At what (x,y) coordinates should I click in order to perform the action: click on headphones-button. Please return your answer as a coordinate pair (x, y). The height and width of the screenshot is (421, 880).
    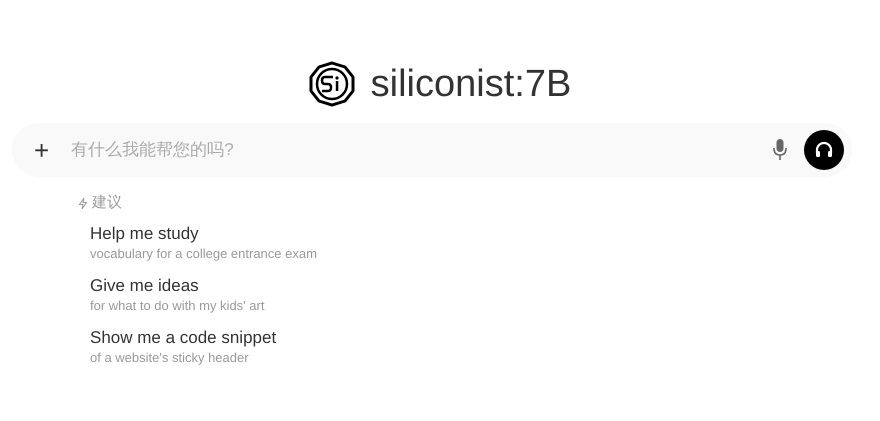
    Looking at the image, I should click on (824, 150).